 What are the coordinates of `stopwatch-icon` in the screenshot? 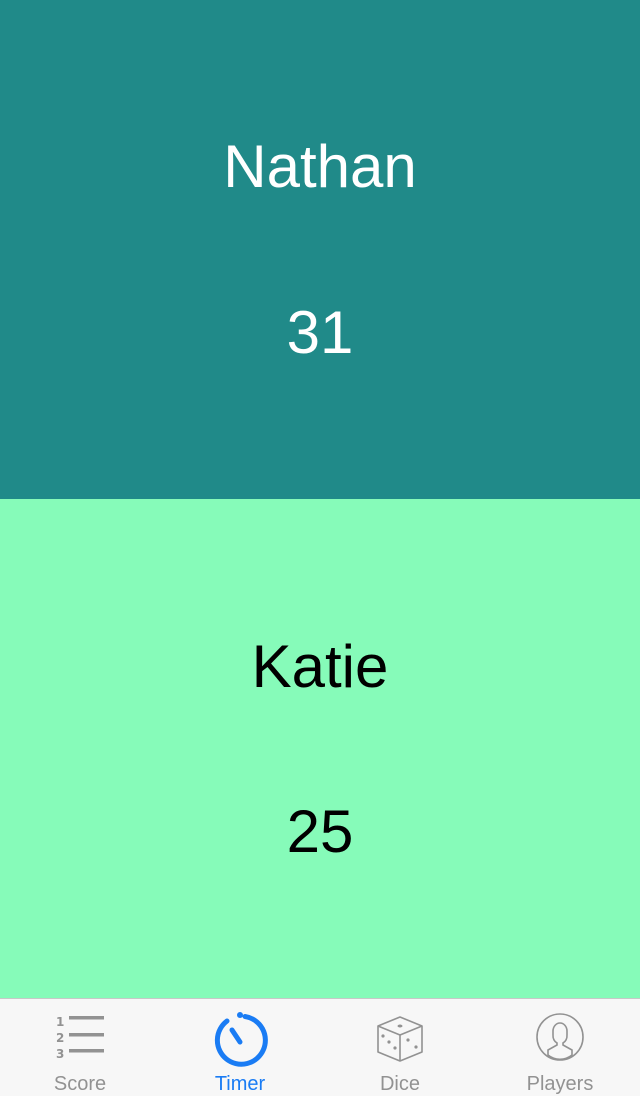 It's located at (240, 1039).